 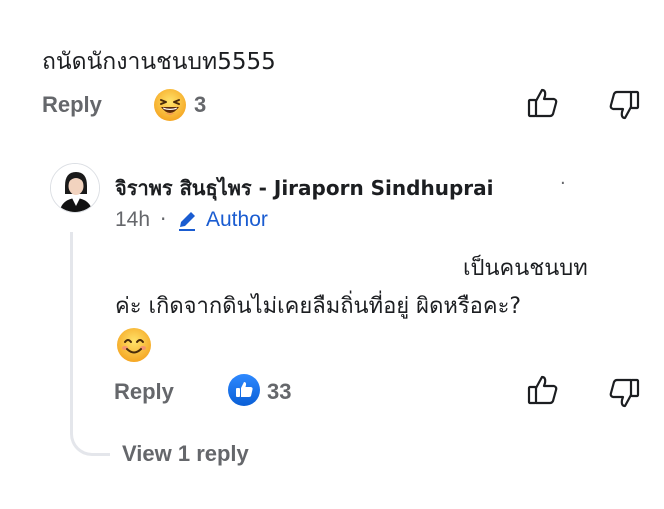 What do you see at coordinates (159, 62) in the screenshot?
I see `comment-text: ถนัดนักงานชนบท5555` at bounding box center [159, 62].